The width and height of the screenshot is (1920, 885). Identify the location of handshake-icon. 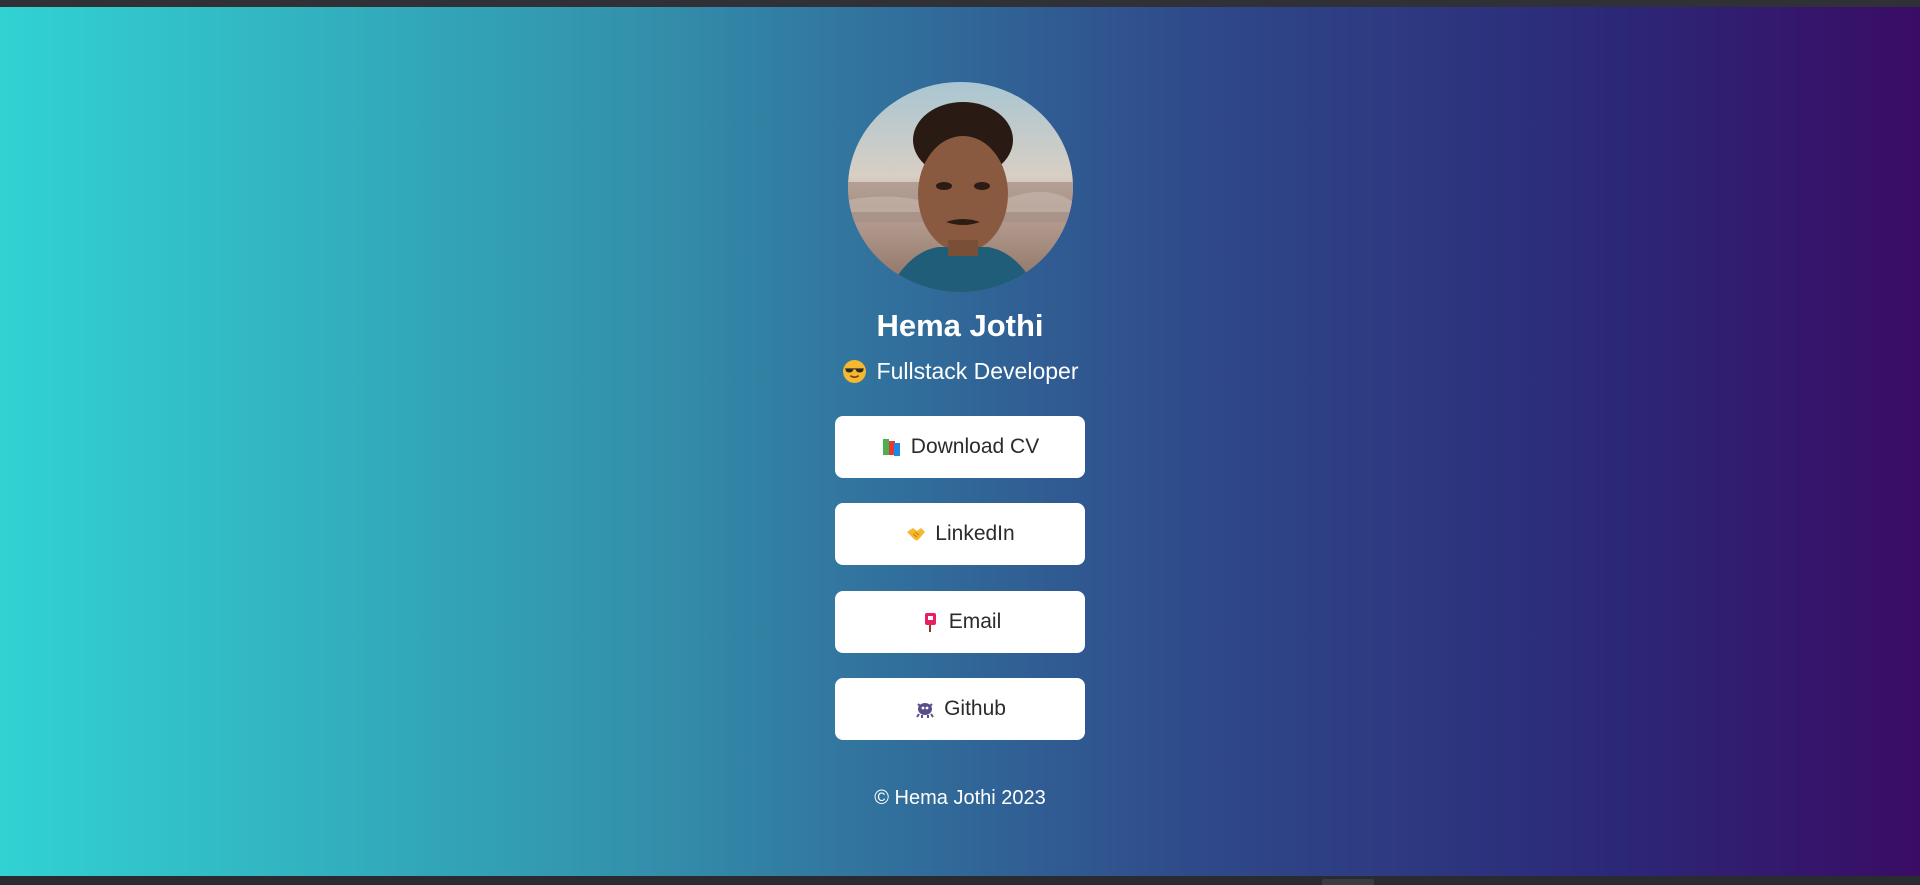
(916, 534).